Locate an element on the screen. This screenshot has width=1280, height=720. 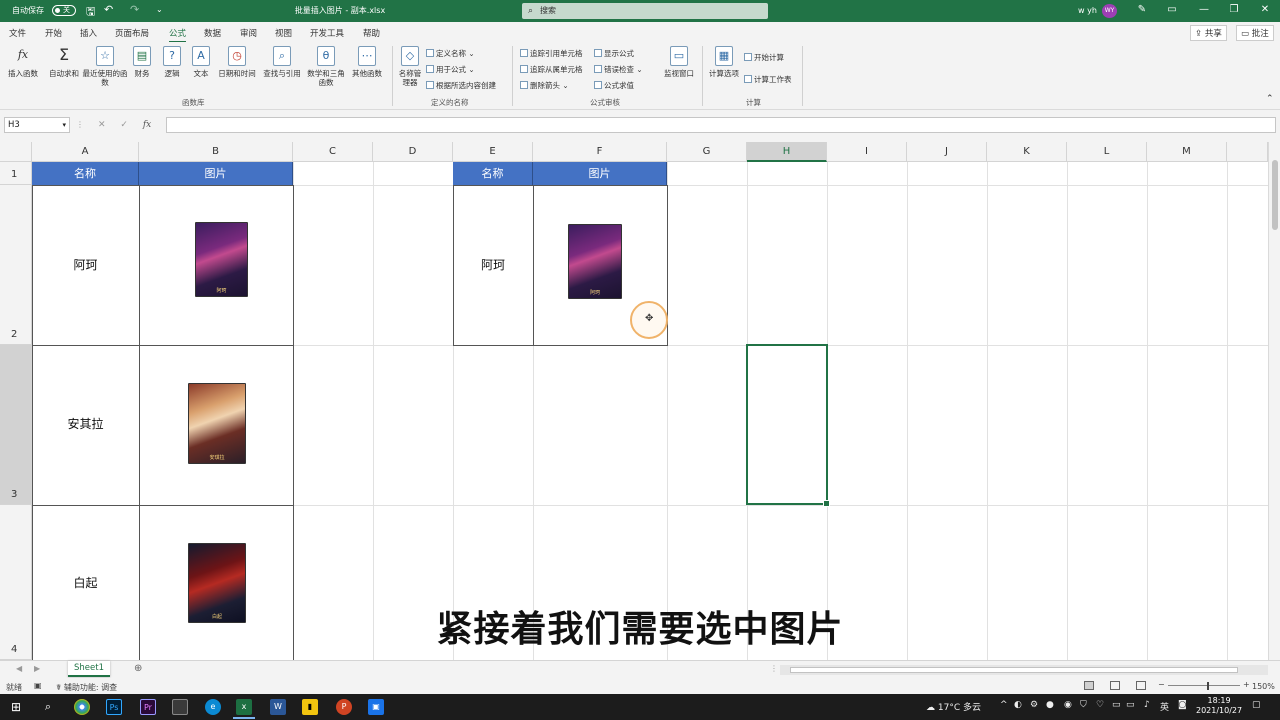
avatar: WY is located at coordinates (1109, 11).